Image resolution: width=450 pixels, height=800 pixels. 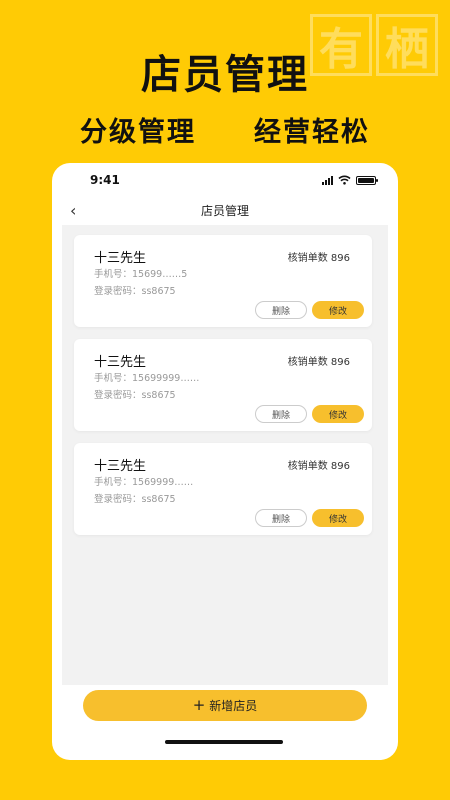 What do you see at coordinates (73, 210) in the screenshot?
I see `back-arrow-icon: ‹` at bounding box center [73, 210].